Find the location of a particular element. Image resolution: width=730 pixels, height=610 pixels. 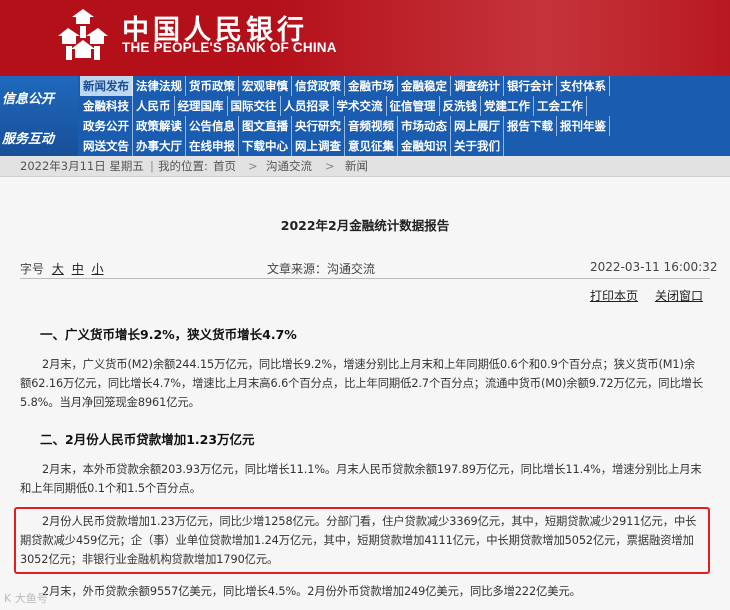

meta-divider is located at coordinates (365, 278).